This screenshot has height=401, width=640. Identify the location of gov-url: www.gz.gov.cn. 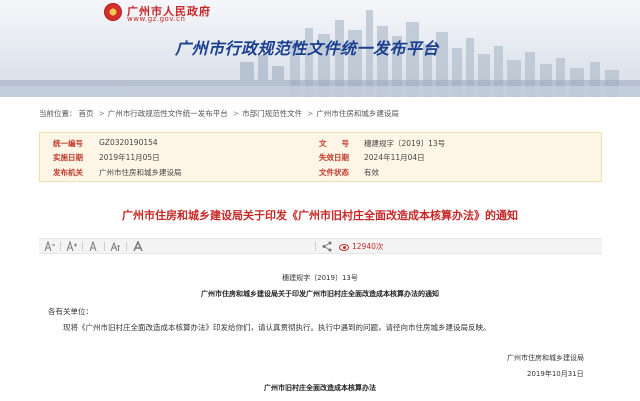
(156, 19).